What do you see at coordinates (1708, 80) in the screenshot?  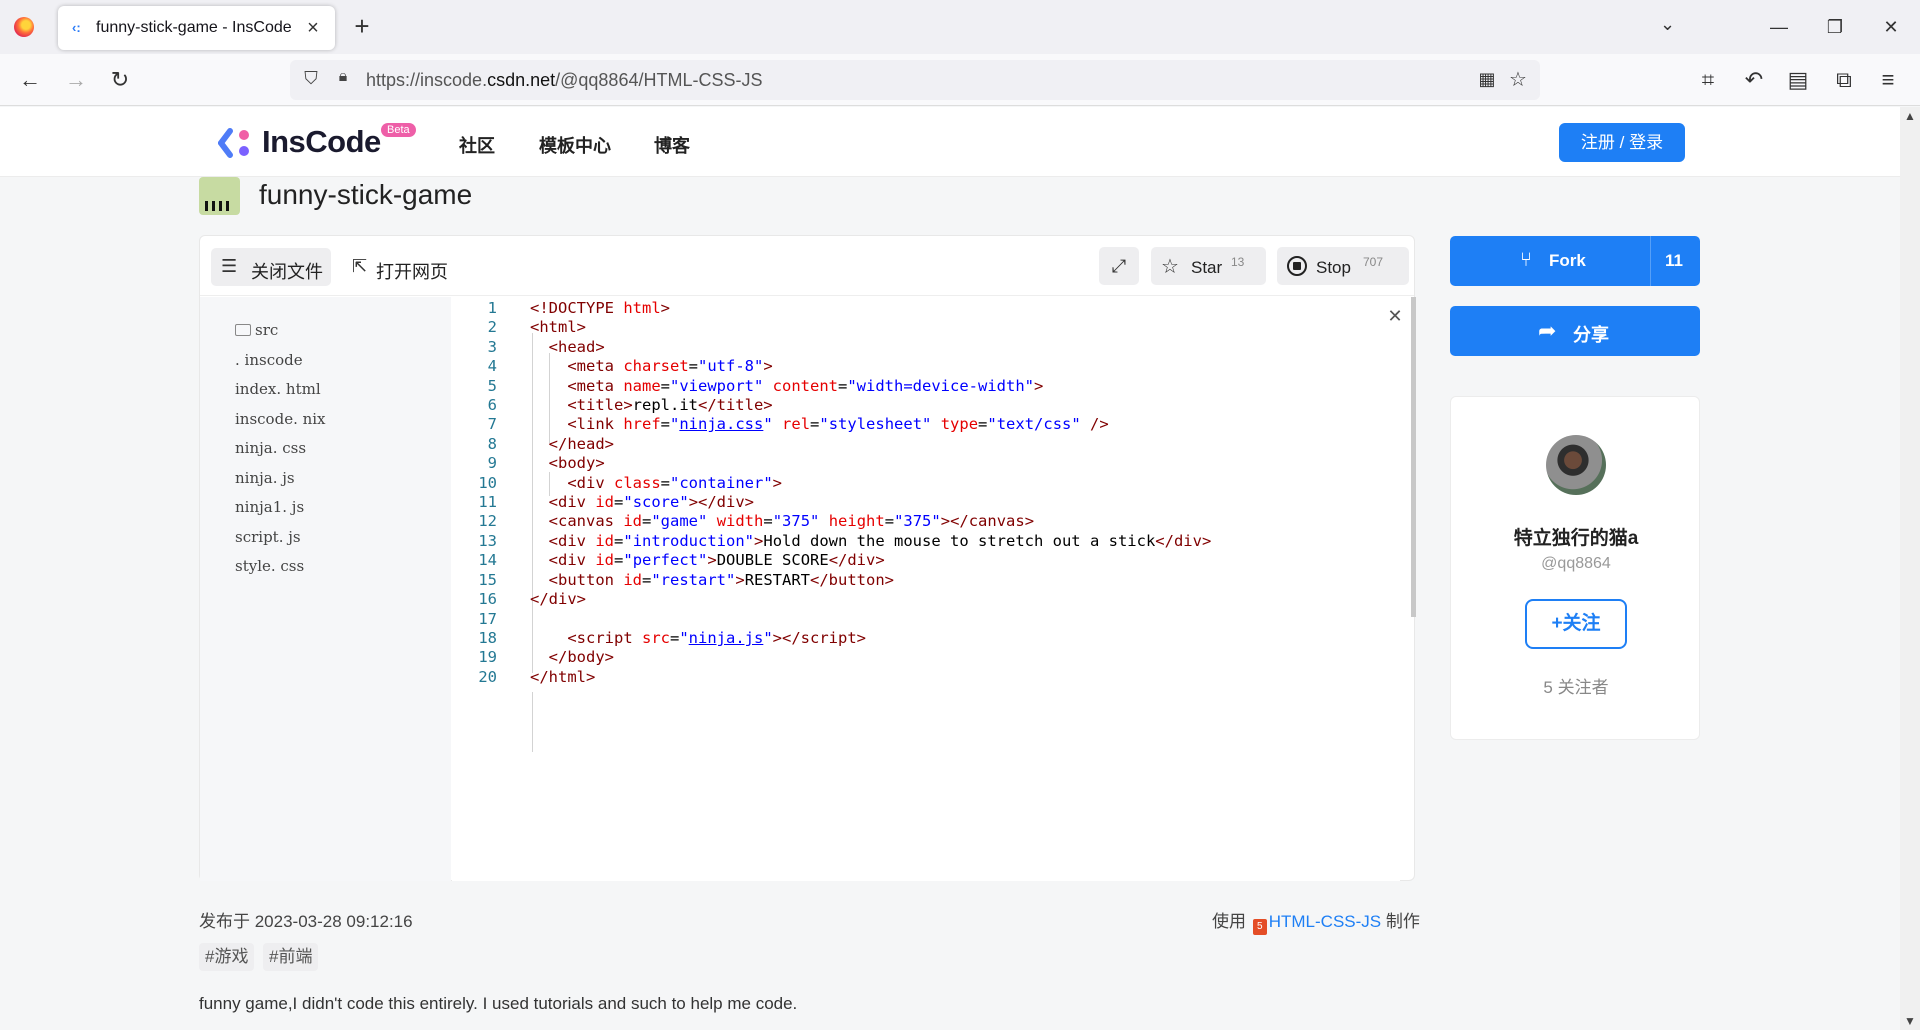 I see `screenshot-icon: ⌗` at bounding box center [1708, 80].